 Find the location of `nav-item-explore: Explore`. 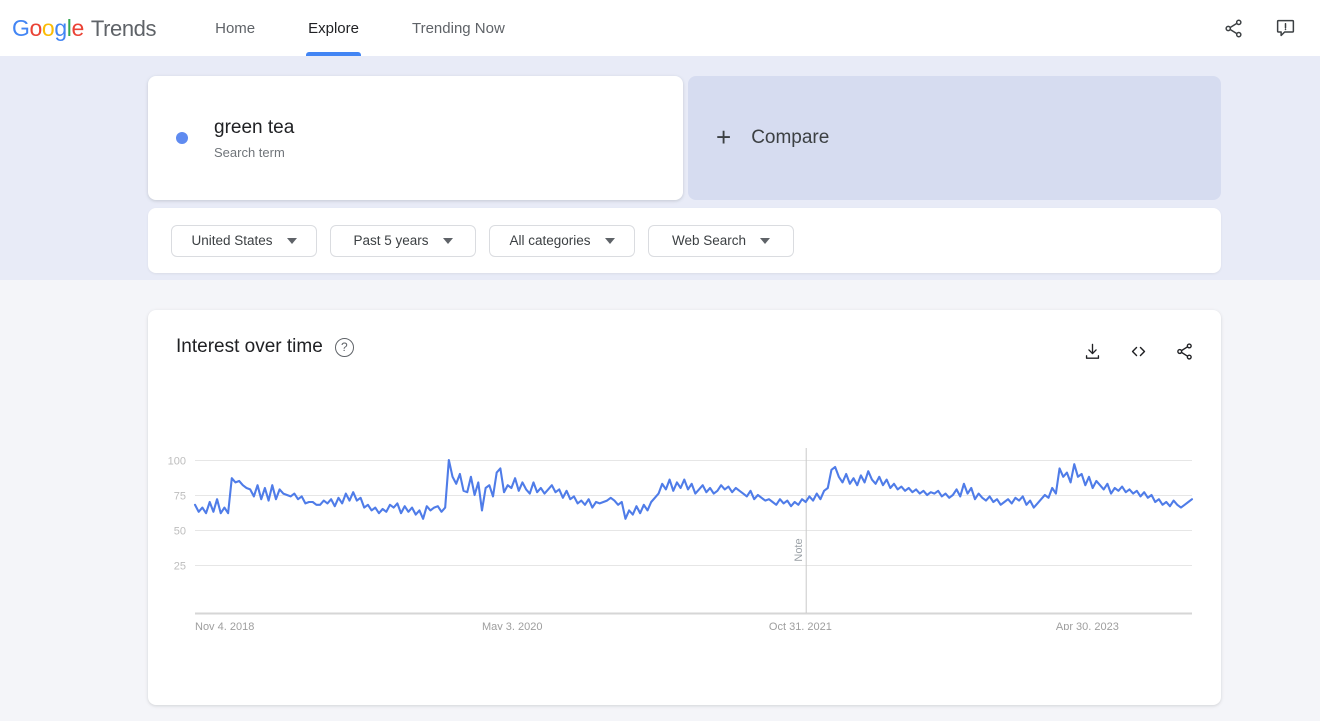

nav-item-explore: Explore is located at coordinates (333, 28).